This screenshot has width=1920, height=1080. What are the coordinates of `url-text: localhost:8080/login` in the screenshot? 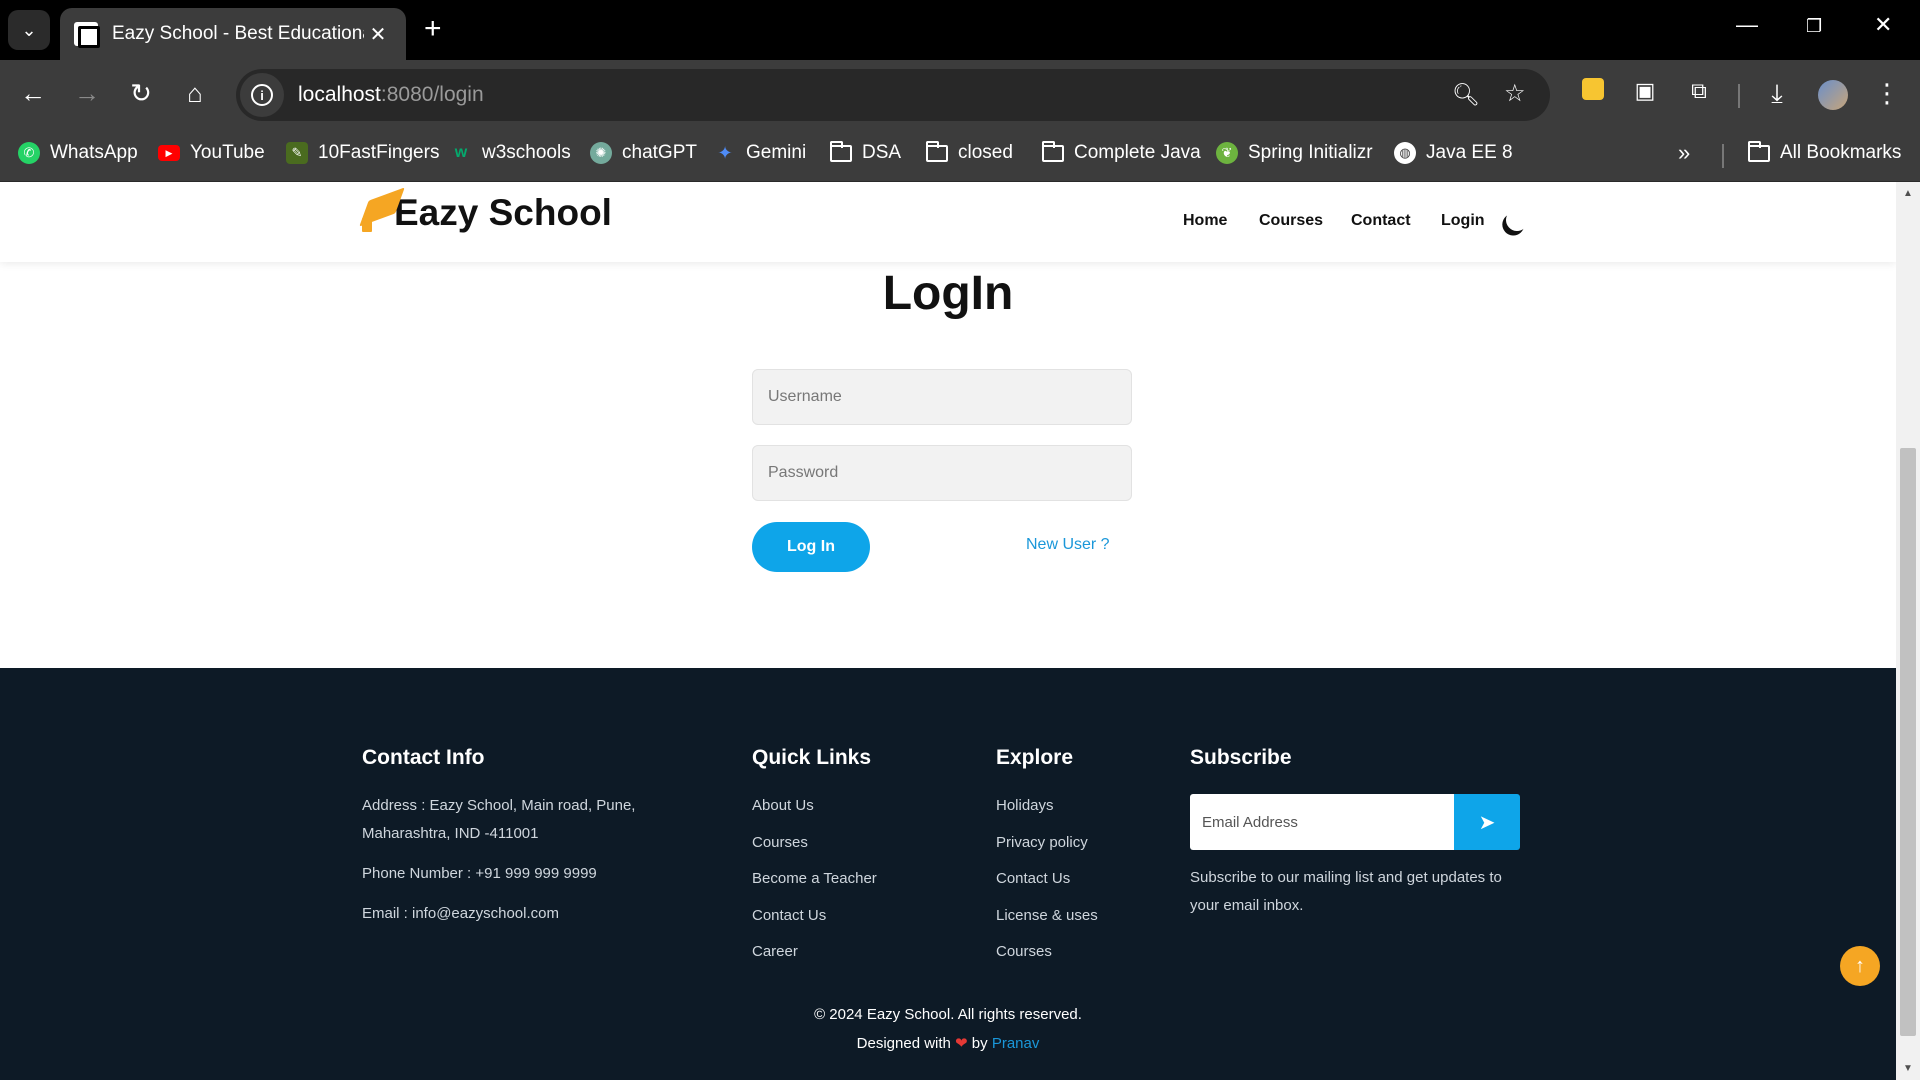 It's located at (391, 95).